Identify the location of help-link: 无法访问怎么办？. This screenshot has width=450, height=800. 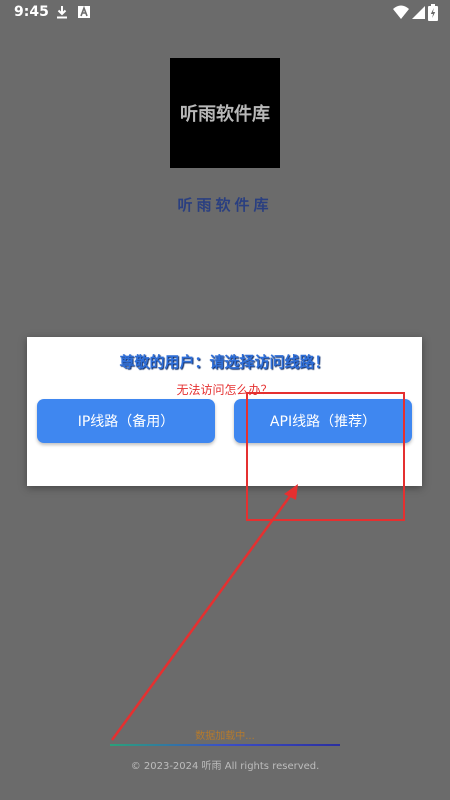
(224, 389).